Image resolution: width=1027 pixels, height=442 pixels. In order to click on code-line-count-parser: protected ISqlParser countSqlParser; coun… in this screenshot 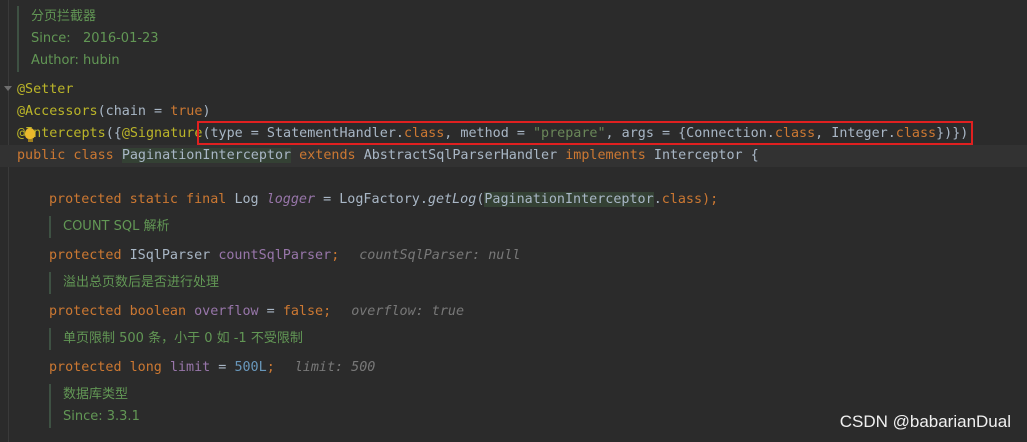, I will do `click(513, 256)`.